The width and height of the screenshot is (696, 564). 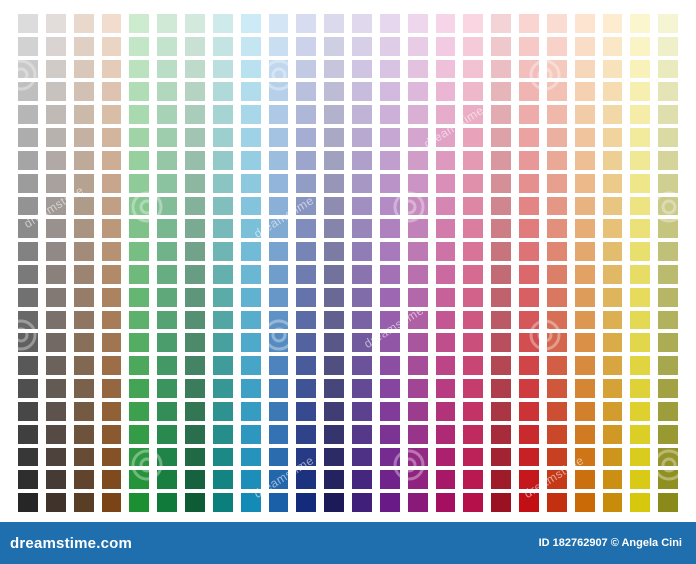 I want to click on image-credit: ID 182762907 © Angela Cini, so click(x=610, y=543).